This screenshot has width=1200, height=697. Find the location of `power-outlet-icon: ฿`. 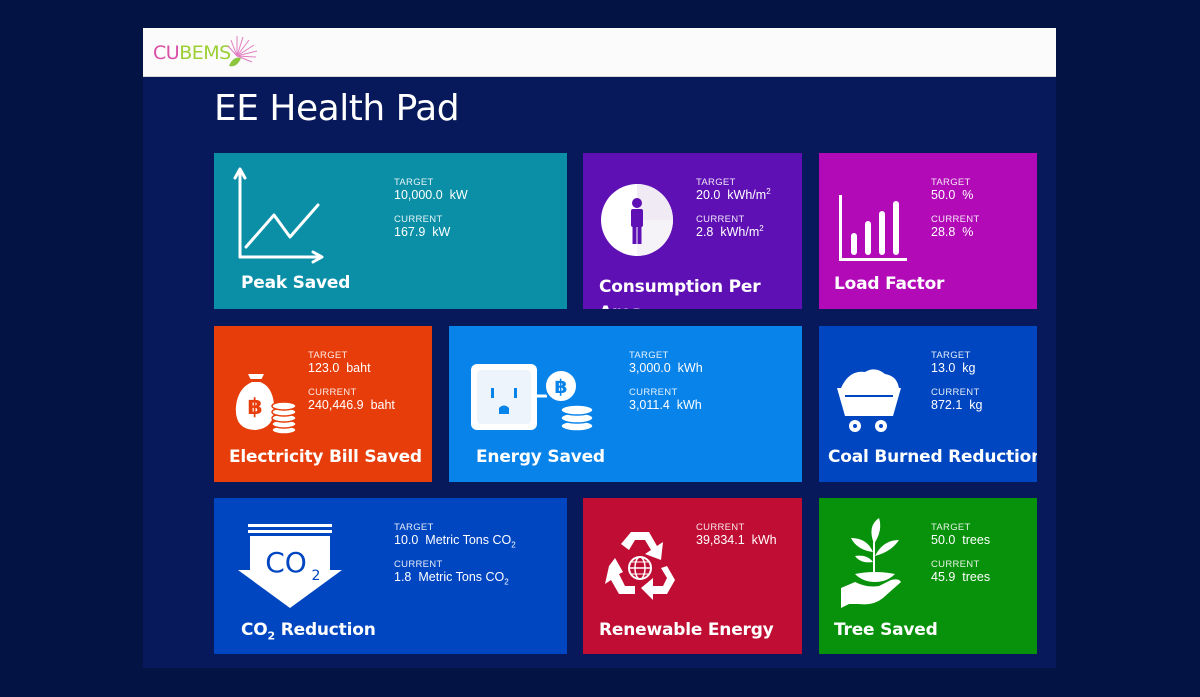

power-outlet-icon: ฿ is located at coordinates (532, 398).